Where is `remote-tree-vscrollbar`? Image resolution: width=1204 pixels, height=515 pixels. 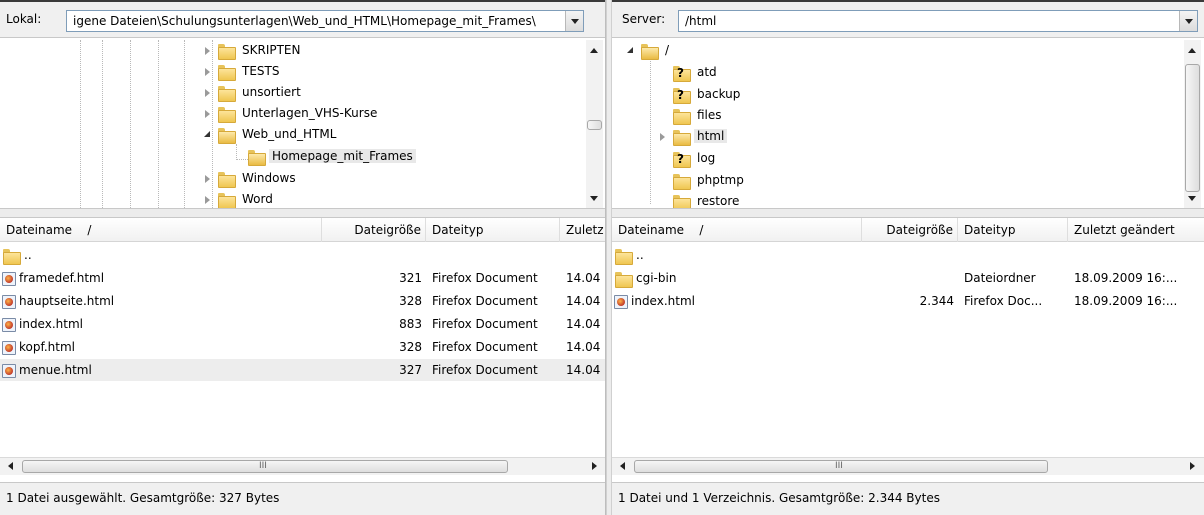 remote-tree-vscrollbar is located at coordinates (1192, 124).